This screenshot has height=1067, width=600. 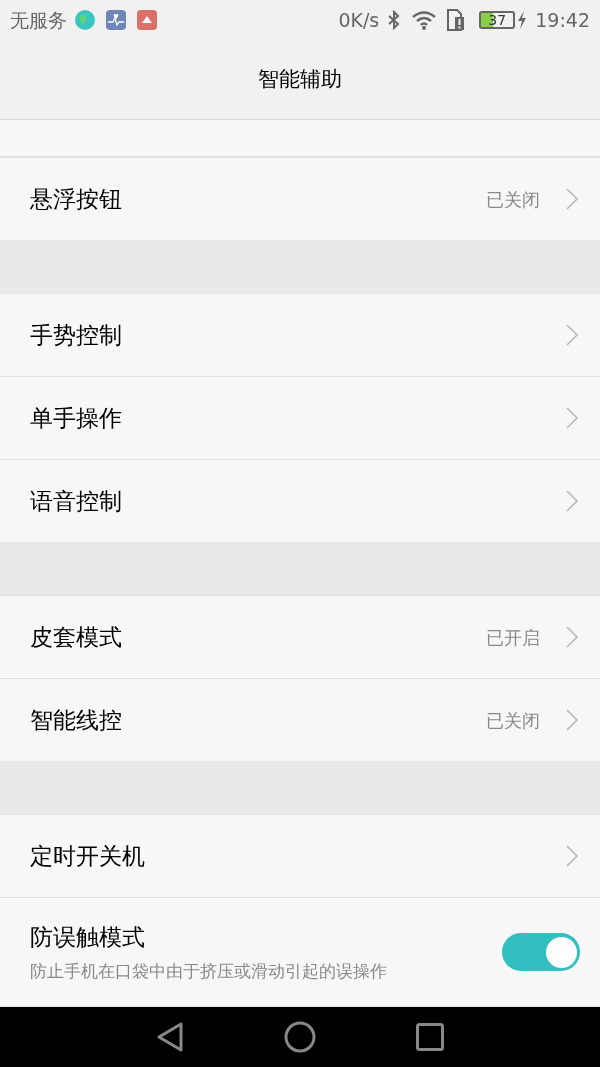 What do you see at coordinates (170, 1037) in the screenshot?
I see `back-icon` at bounding box center [170, 1037].